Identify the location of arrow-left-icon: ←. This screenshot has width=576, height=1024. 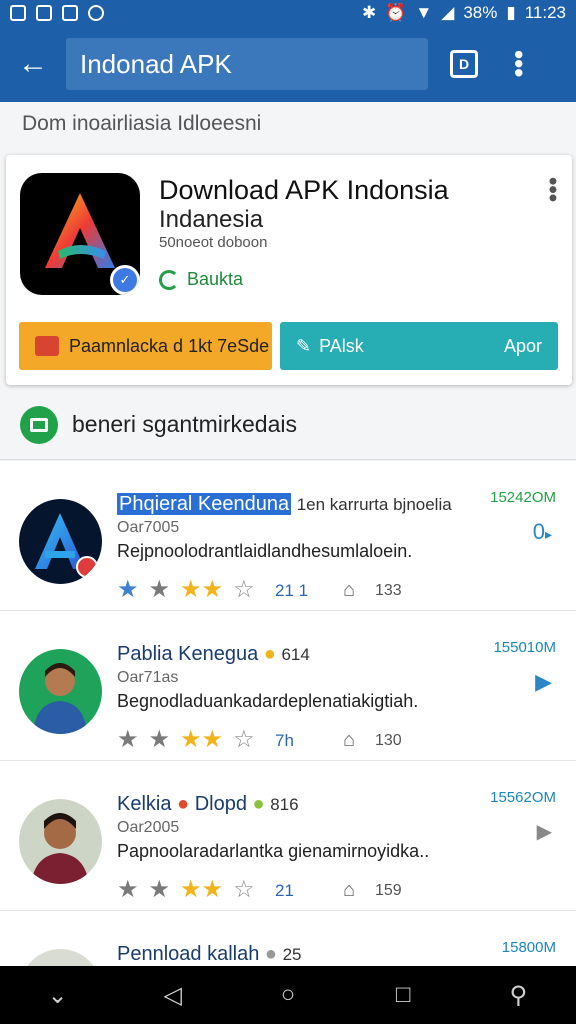
(33, 63).